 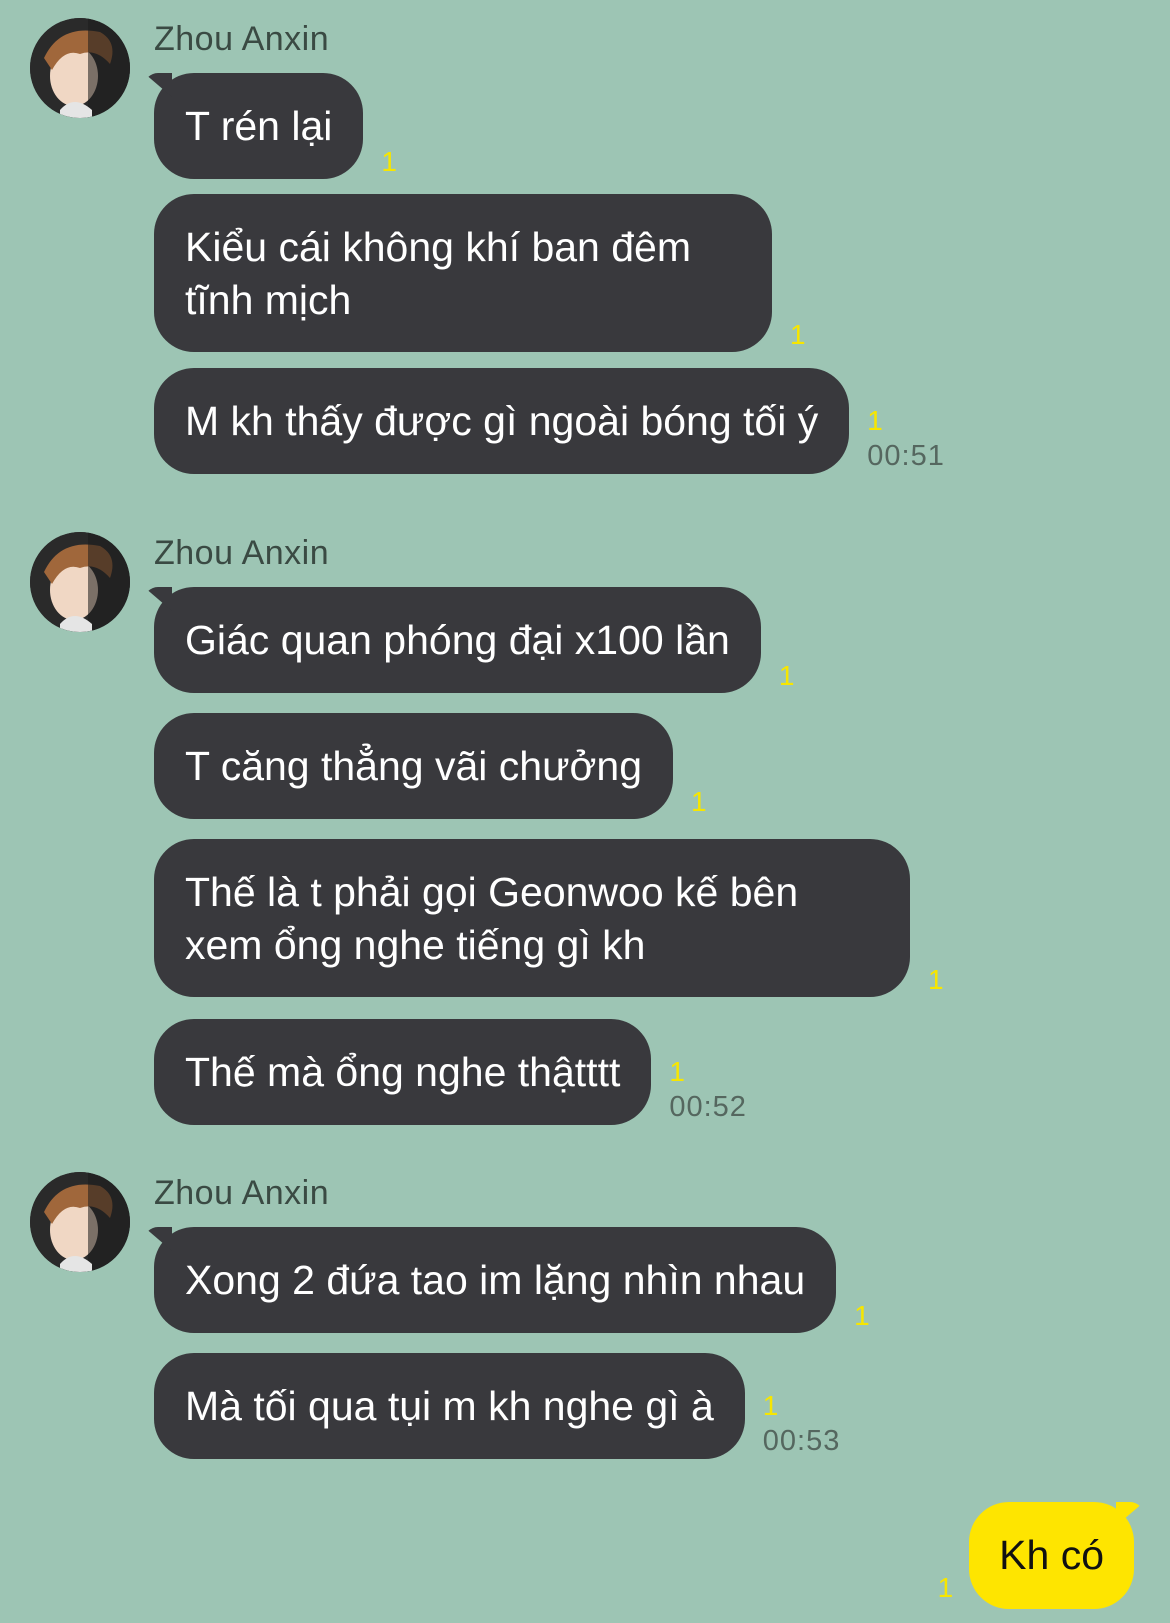 What do you see at coordinates (801, 1441) in the screenshot?
I see `timestamp: 00:53` at bounding box center [801, 1441].